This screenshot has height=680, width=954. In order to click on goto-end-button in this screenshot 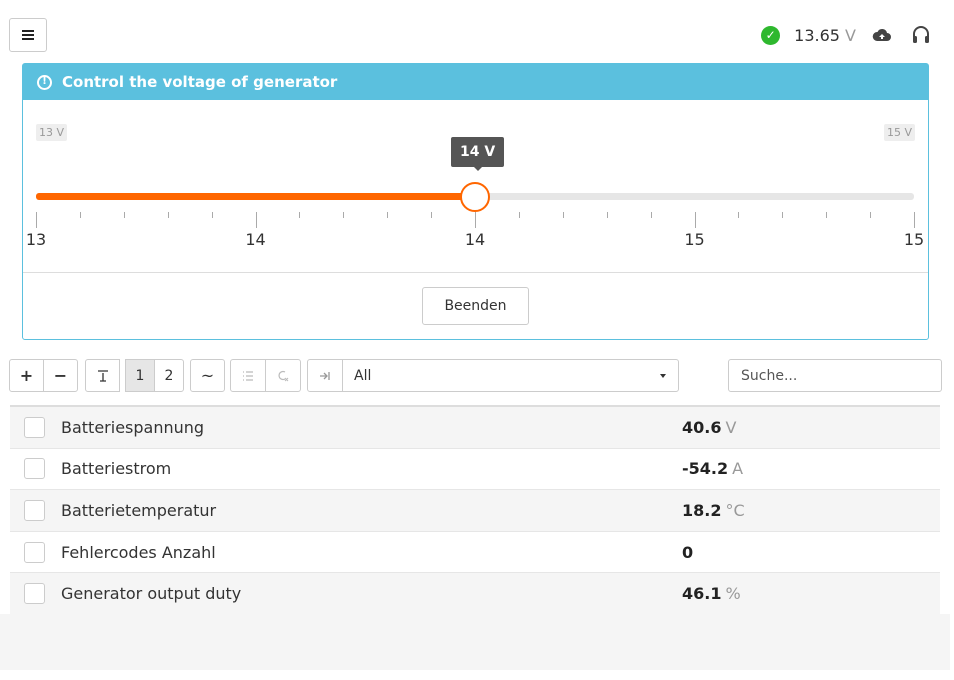, I will do `click(325, 375)`.